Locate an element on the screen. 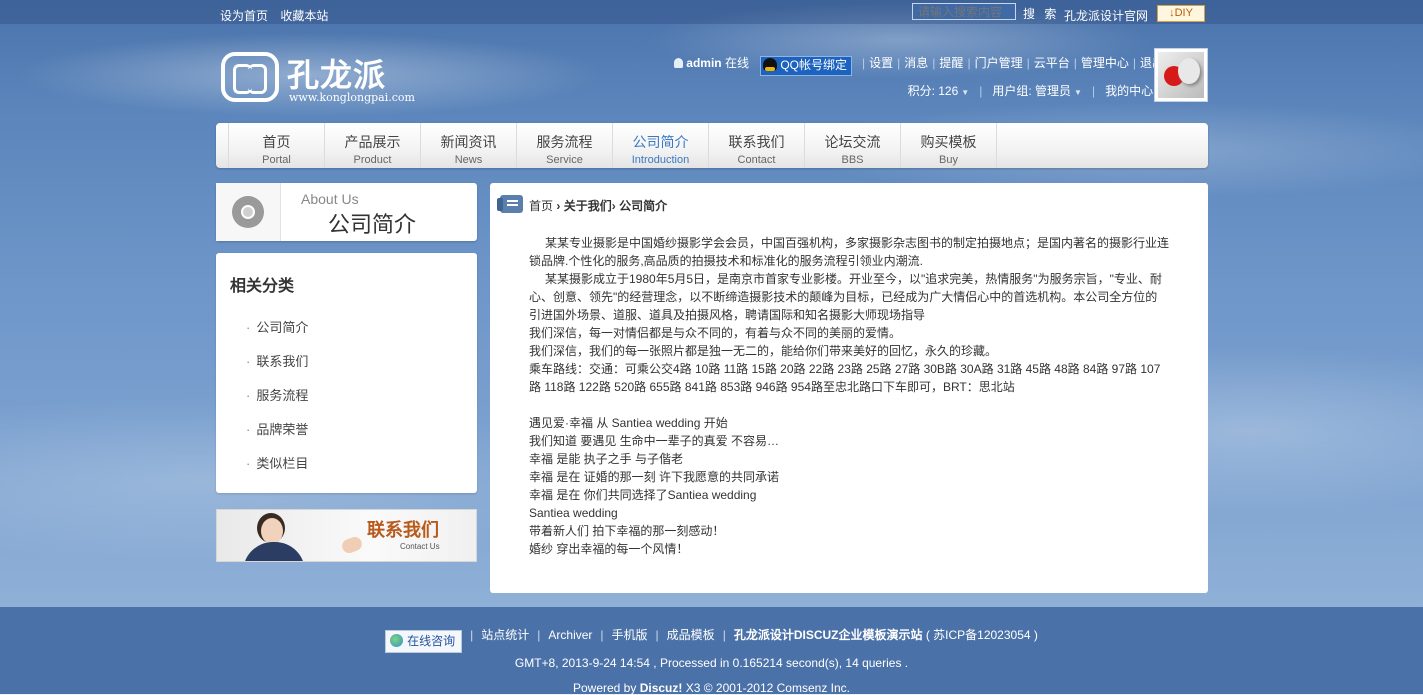  poem-line: Santiea wedding is located at coordinates (573, 513).